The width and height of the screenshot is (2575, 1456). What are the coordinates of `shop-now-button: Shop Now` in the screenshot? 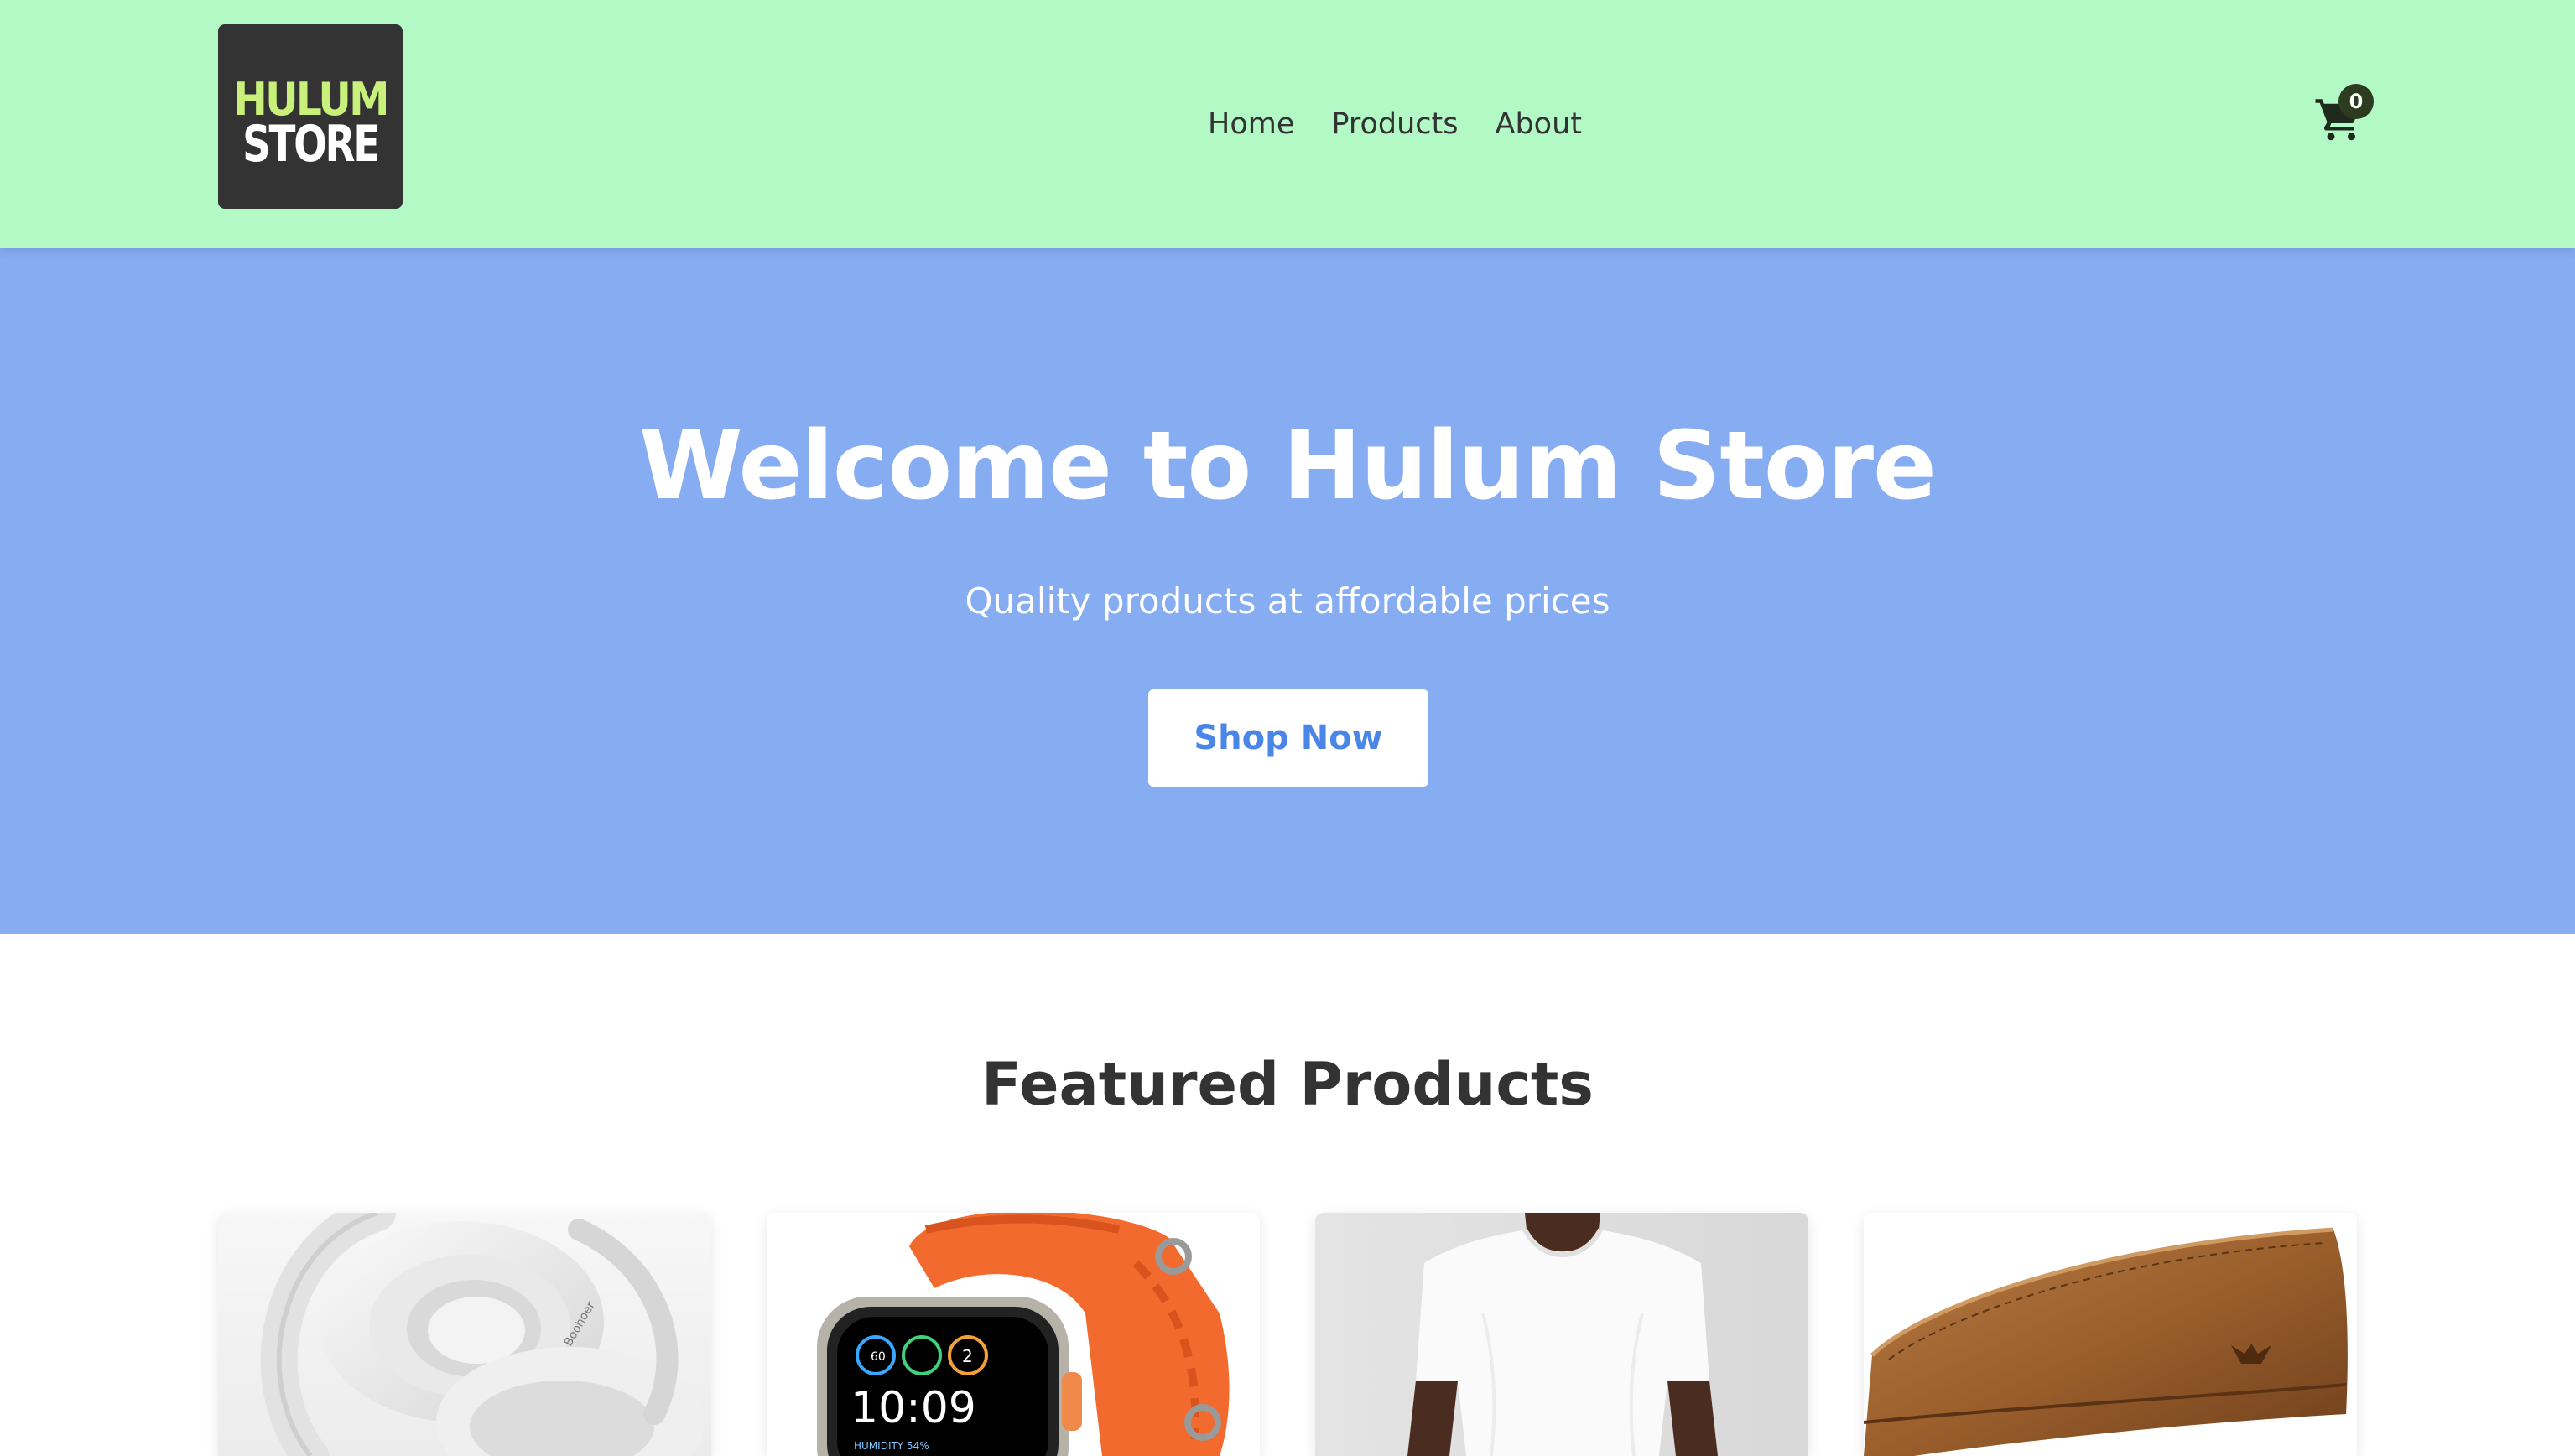 It's located at (1288, 738).